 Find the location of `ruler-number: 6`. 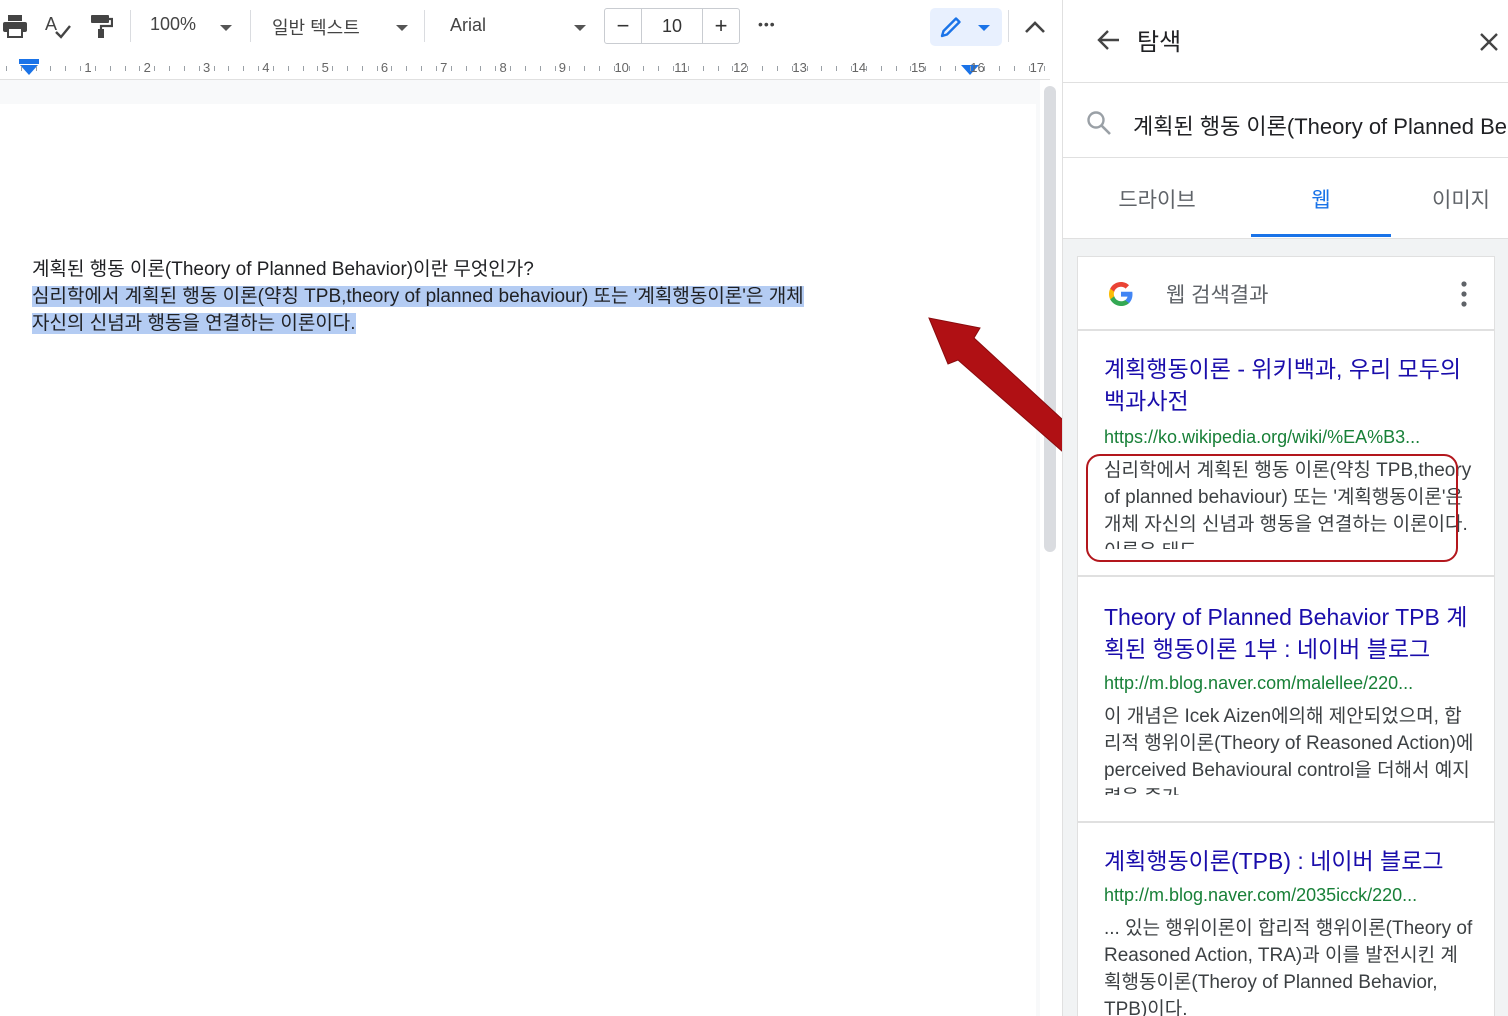

ruler-number: 6 is located at coordinates (384, 67).